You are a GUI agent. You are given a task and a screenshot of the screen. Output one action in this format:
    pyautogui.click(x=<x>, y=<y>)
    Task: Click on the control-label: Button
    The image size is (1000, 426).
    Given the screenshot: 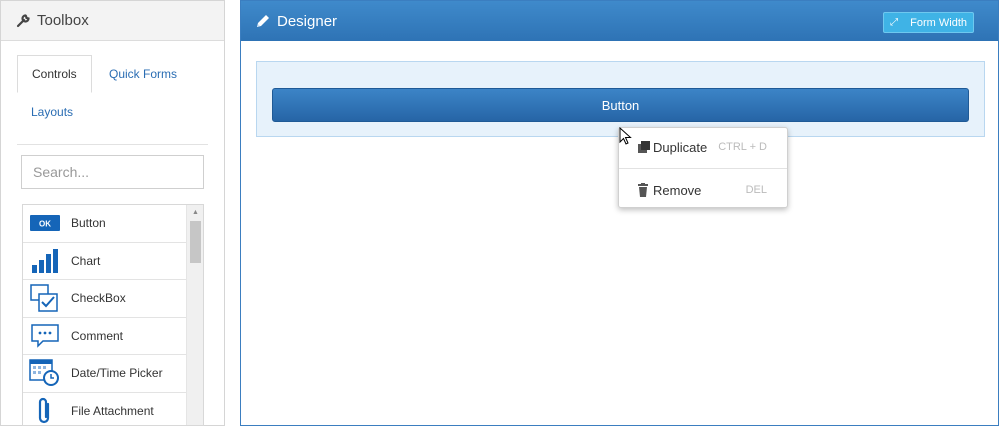 What is the action you would take?
    pyautogui.click(x=88, y=223)
    